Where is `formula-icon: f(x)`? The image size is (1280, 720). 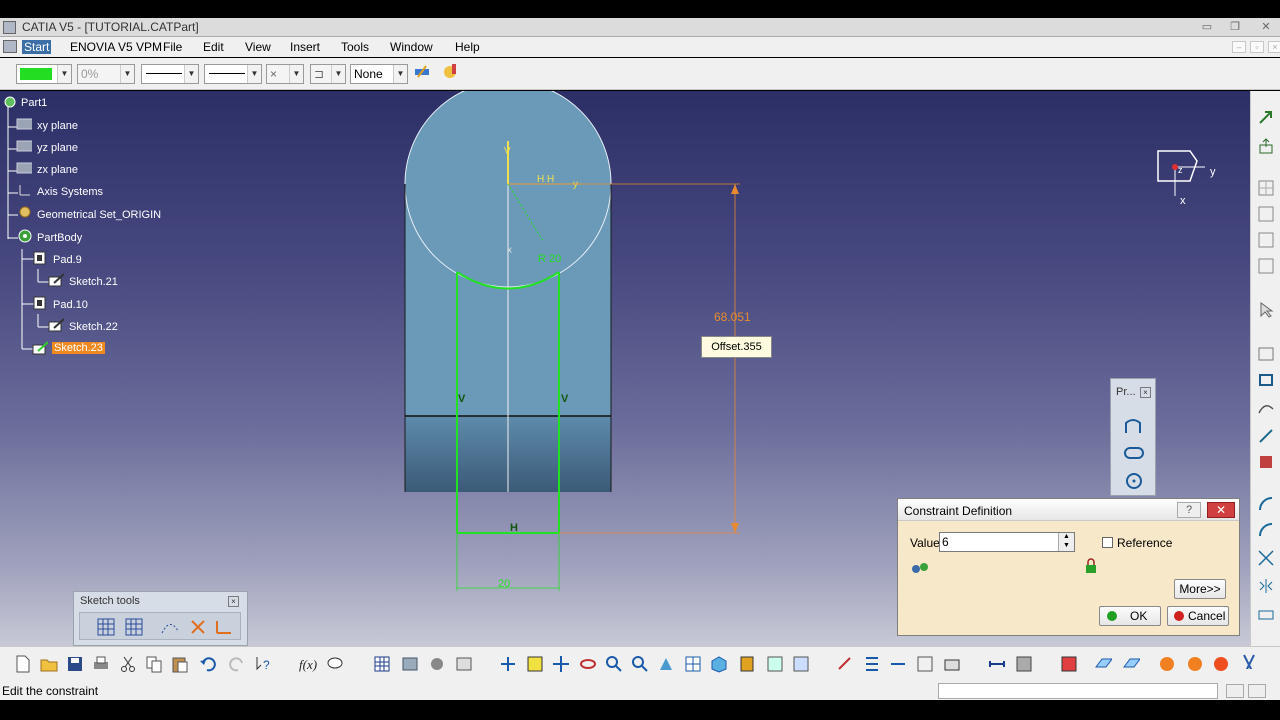 formula-icon: f(x) is located at coordinates (308, 664).